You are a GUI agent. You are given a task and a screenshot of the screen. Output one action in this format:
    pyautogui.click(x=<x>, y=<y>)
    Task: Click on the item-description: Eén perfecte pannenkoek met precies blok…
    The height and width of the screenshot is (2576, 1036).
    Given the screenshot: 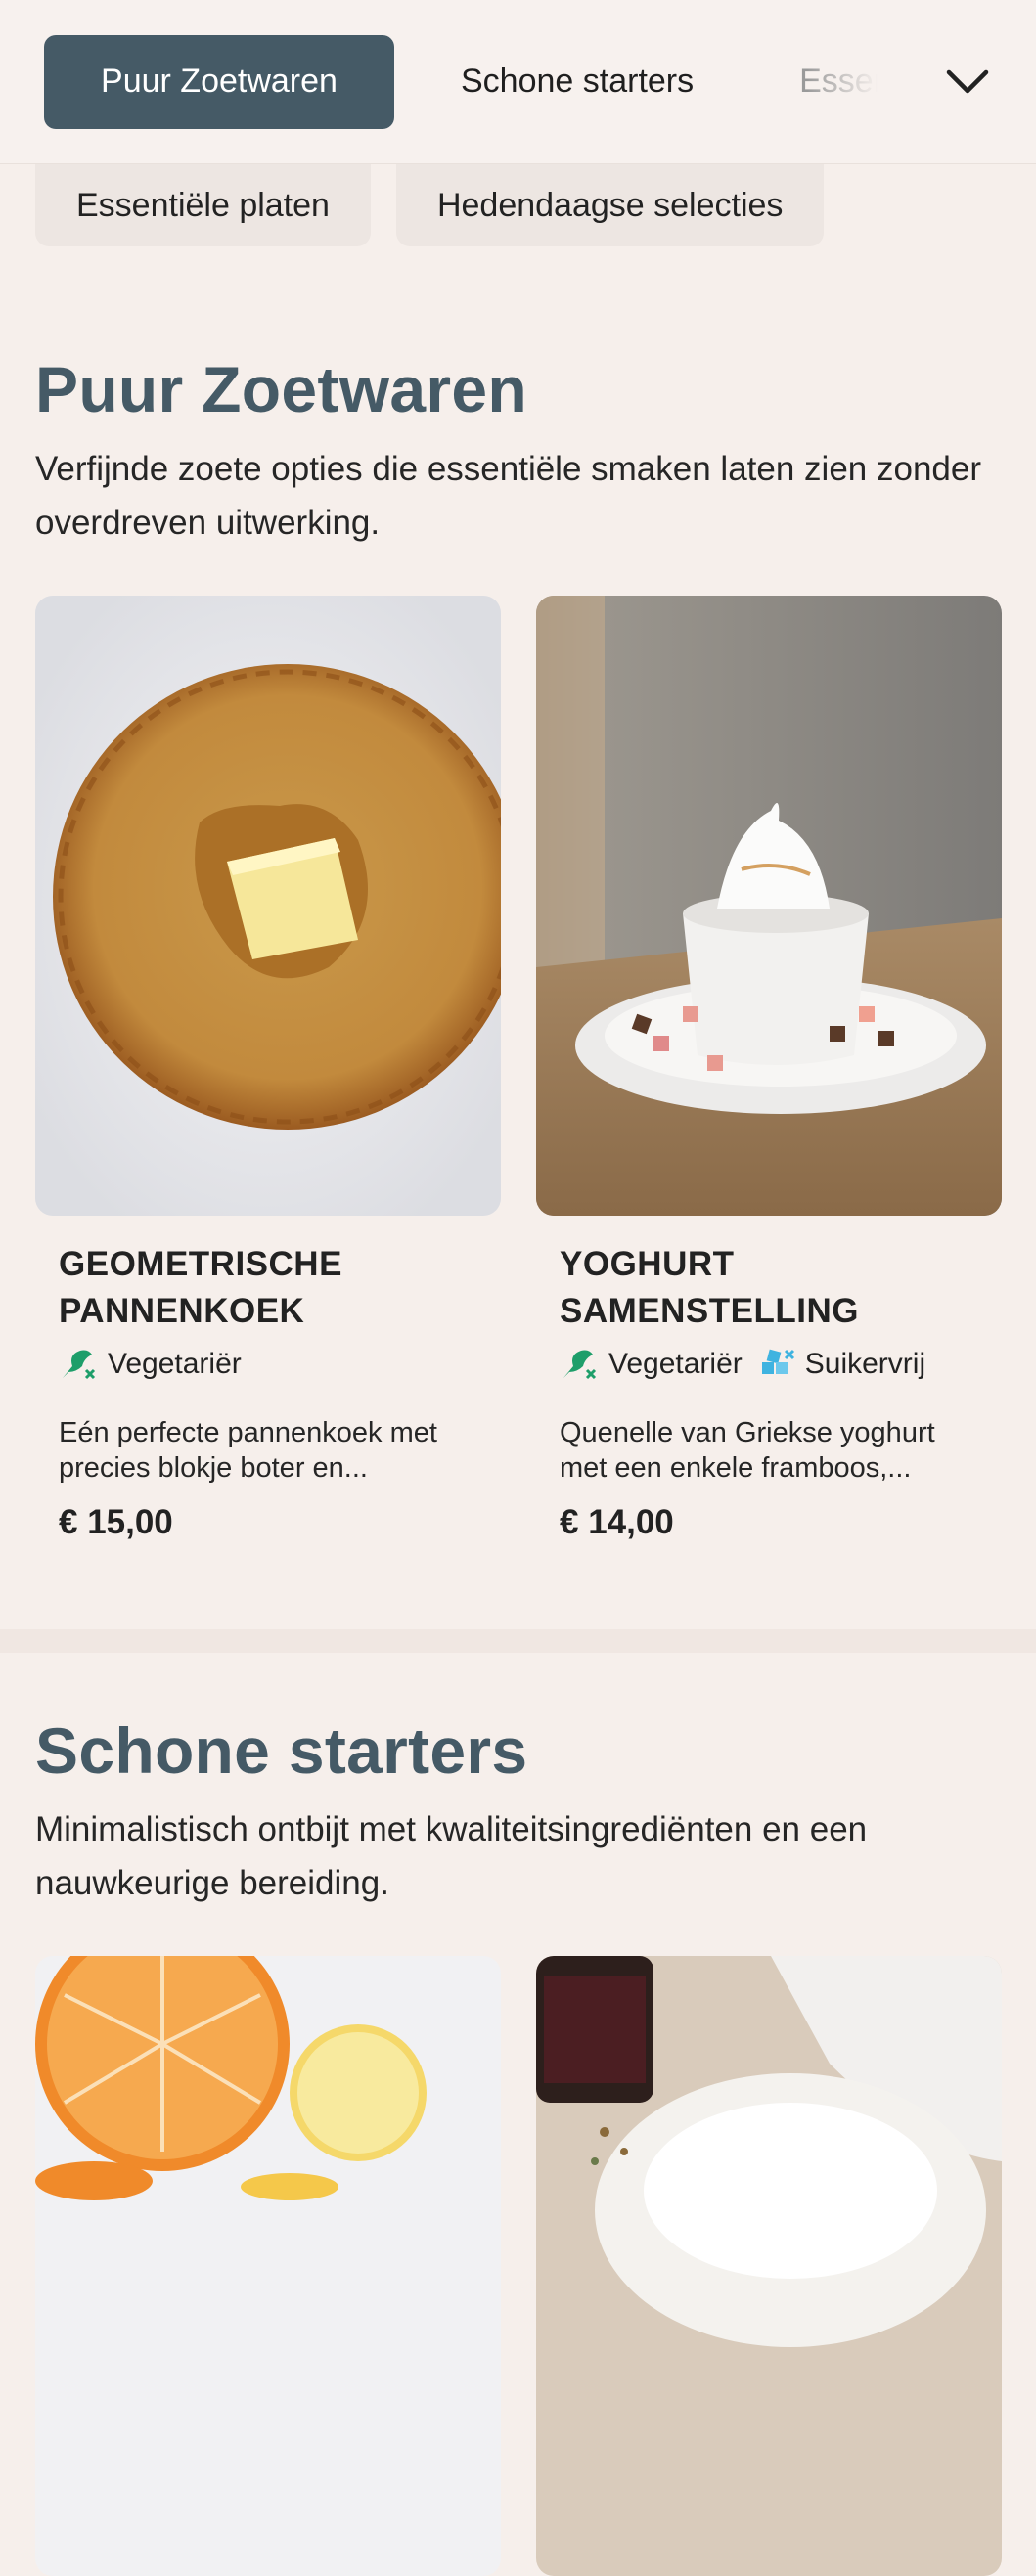 What is the action you would take?
    pyautogui.click(x=248, y=1450)
    